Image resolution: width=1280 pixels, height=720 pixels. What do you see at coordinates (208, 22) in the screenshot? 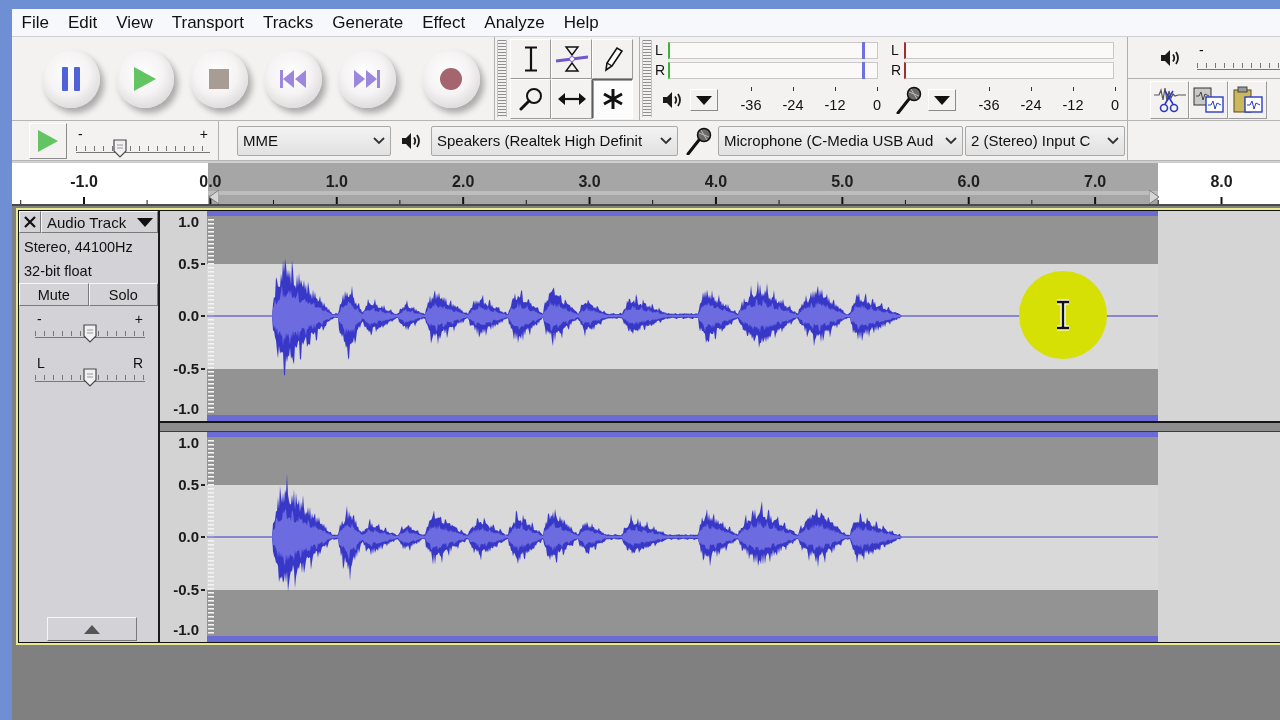
I see `menu-item: Transport` at bounding box center [208, 22].